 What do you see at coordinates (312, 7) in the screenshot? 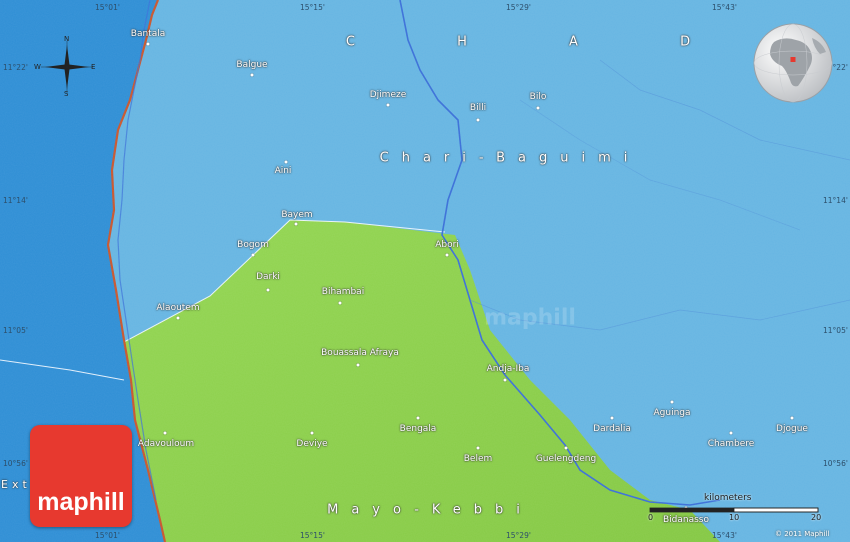
I see `coord-top-2: 15°15'` at bounding box center [312, 7].